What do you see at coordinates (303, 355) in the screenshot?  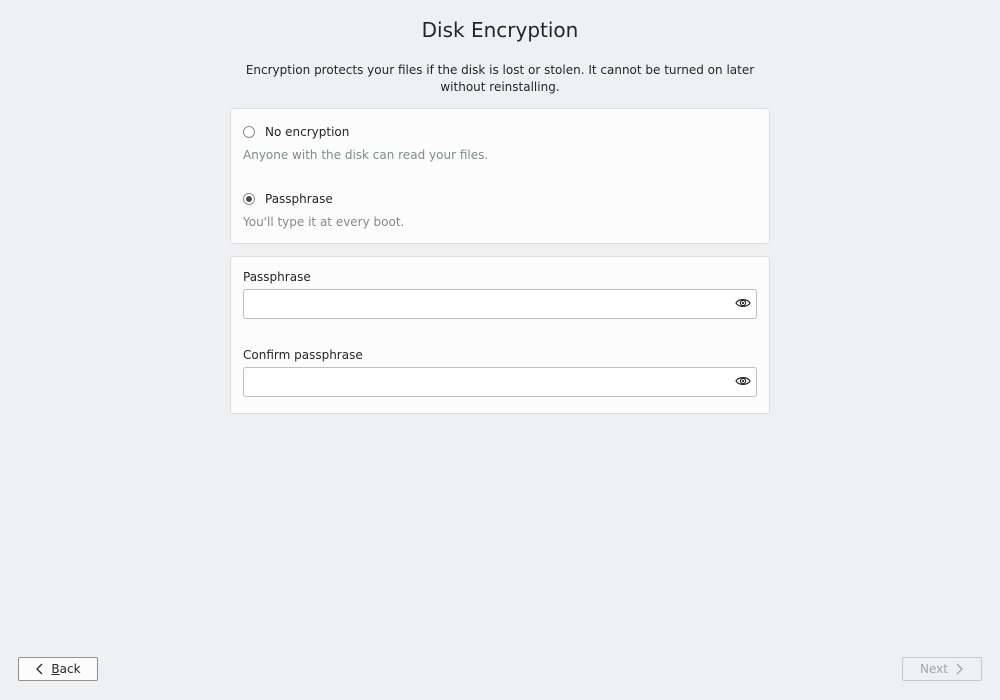 I see `confirm-field-label: Confirm passphrase` at bounding box center [303, 355].